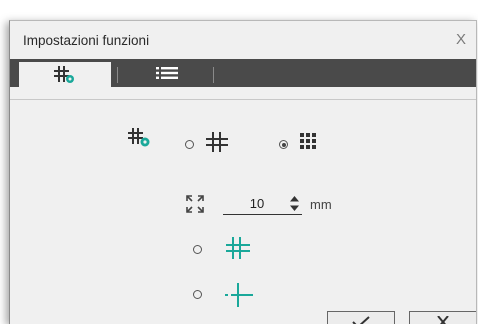  Describe the element at coordinates (461, 39) in the screenshot. I see `close-button: X` at that location.